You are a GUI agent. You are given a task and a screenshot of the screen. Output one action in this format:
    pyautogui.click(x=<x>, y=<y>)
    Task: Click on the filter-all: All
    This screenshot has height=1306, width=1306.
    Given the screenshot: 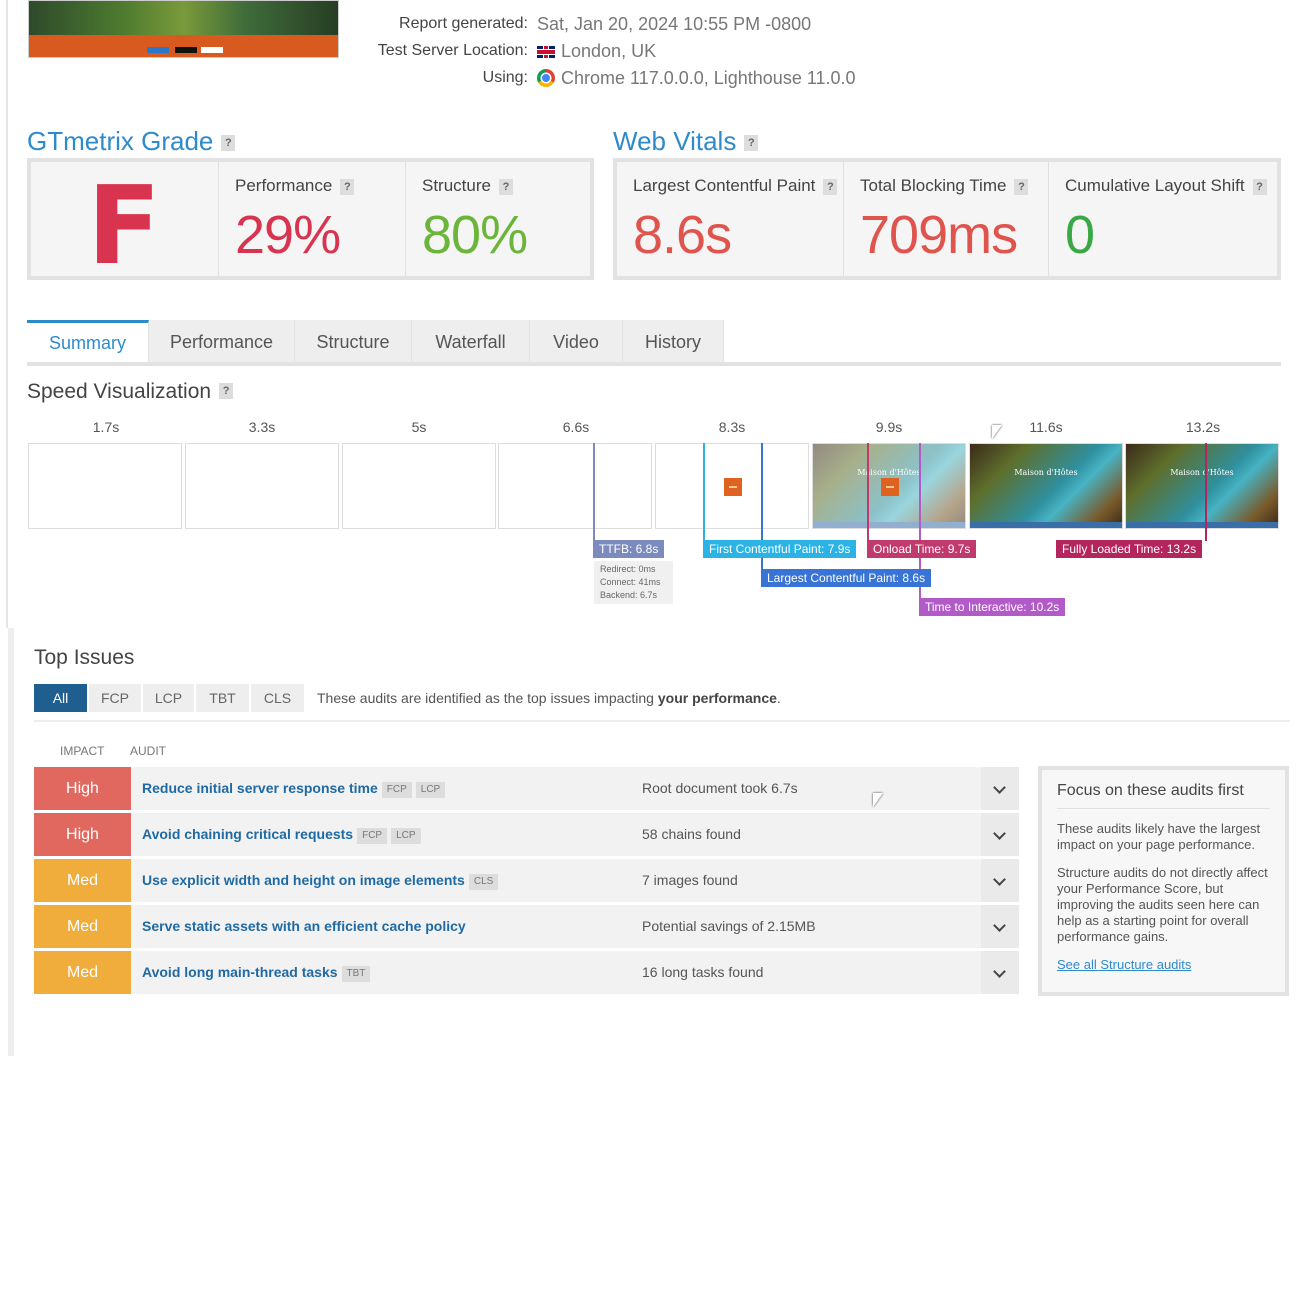 What is the action you would take?
    pyautogui.click(x=60, y=698)
    